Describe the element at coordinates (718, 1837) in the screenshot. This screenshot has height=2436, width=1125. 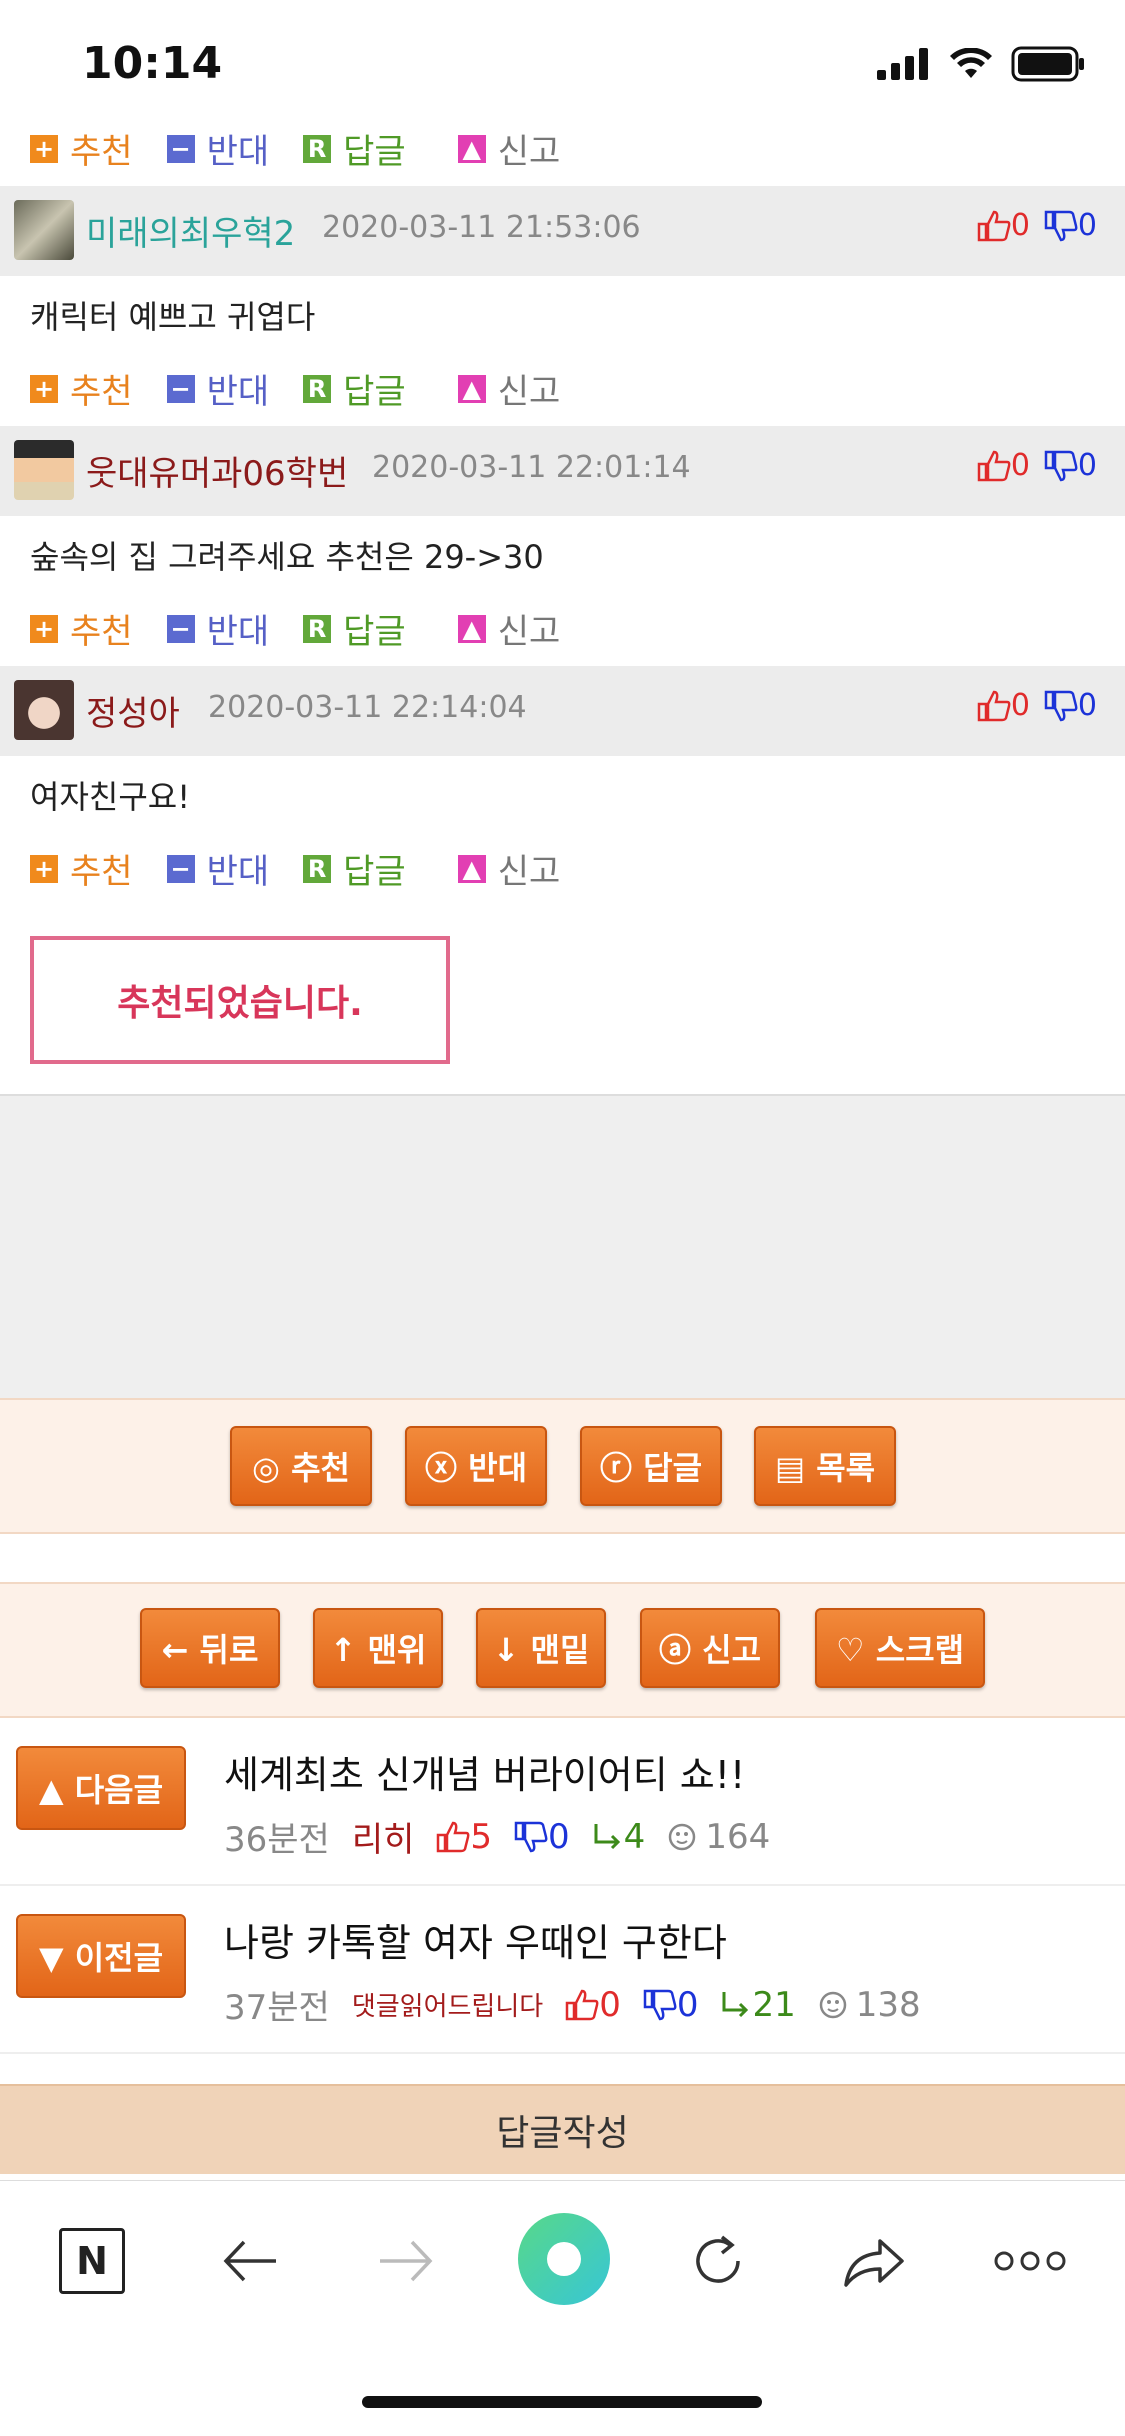
I see `post-views: 164` at that location.